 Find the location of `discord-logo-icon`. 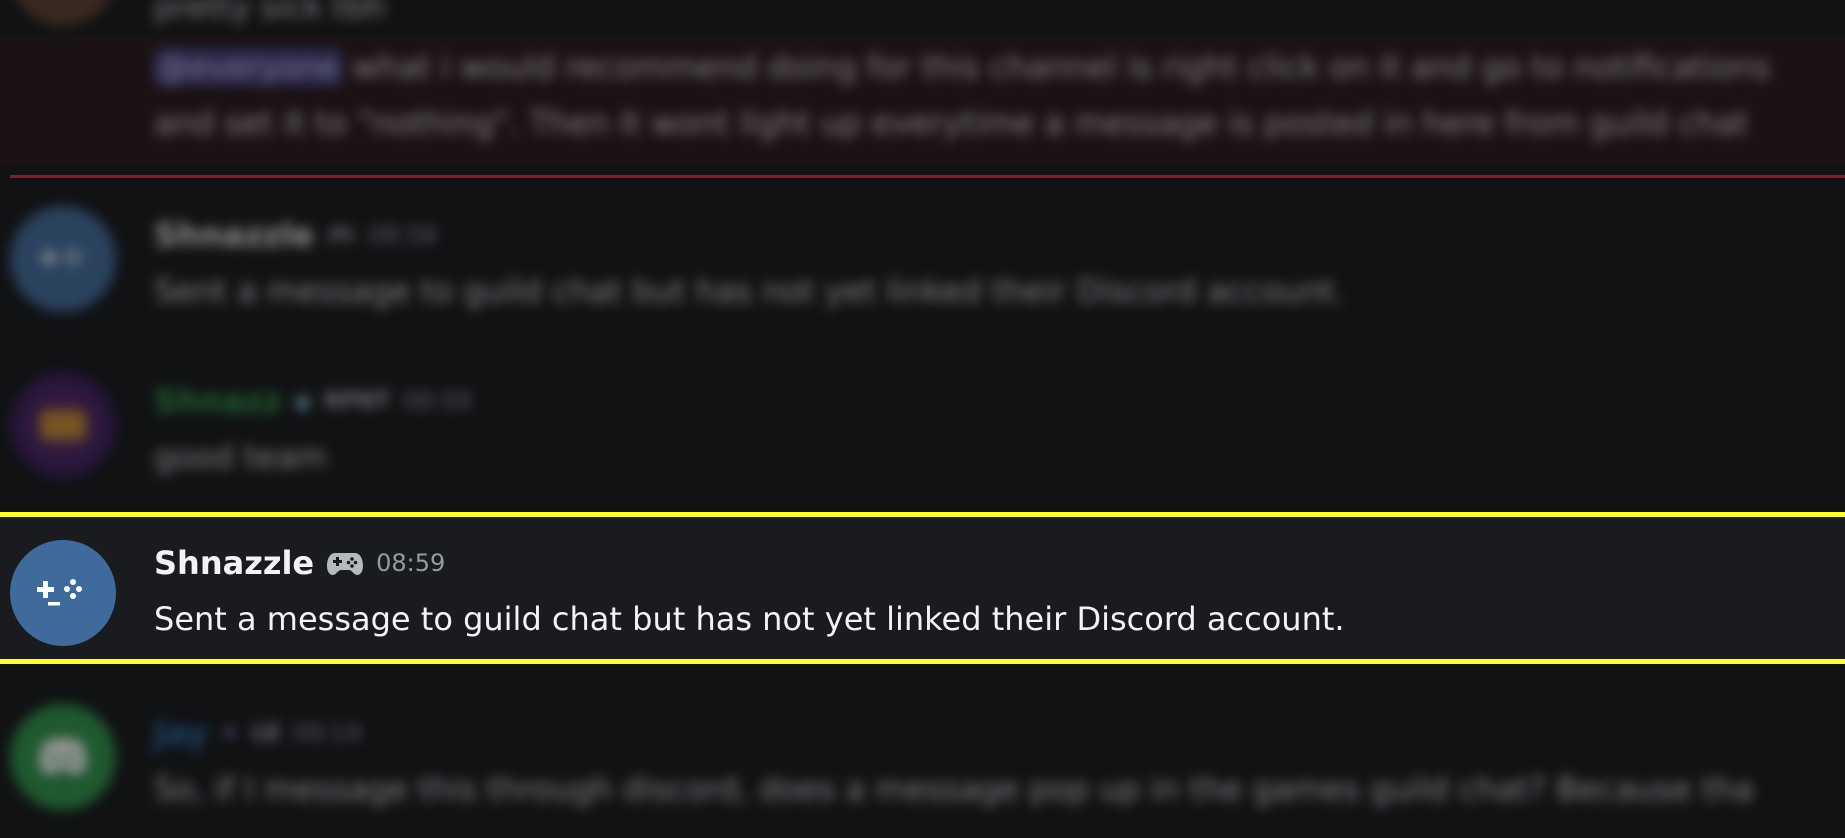

discord-logo-icon is located at coordinates (63, 756).